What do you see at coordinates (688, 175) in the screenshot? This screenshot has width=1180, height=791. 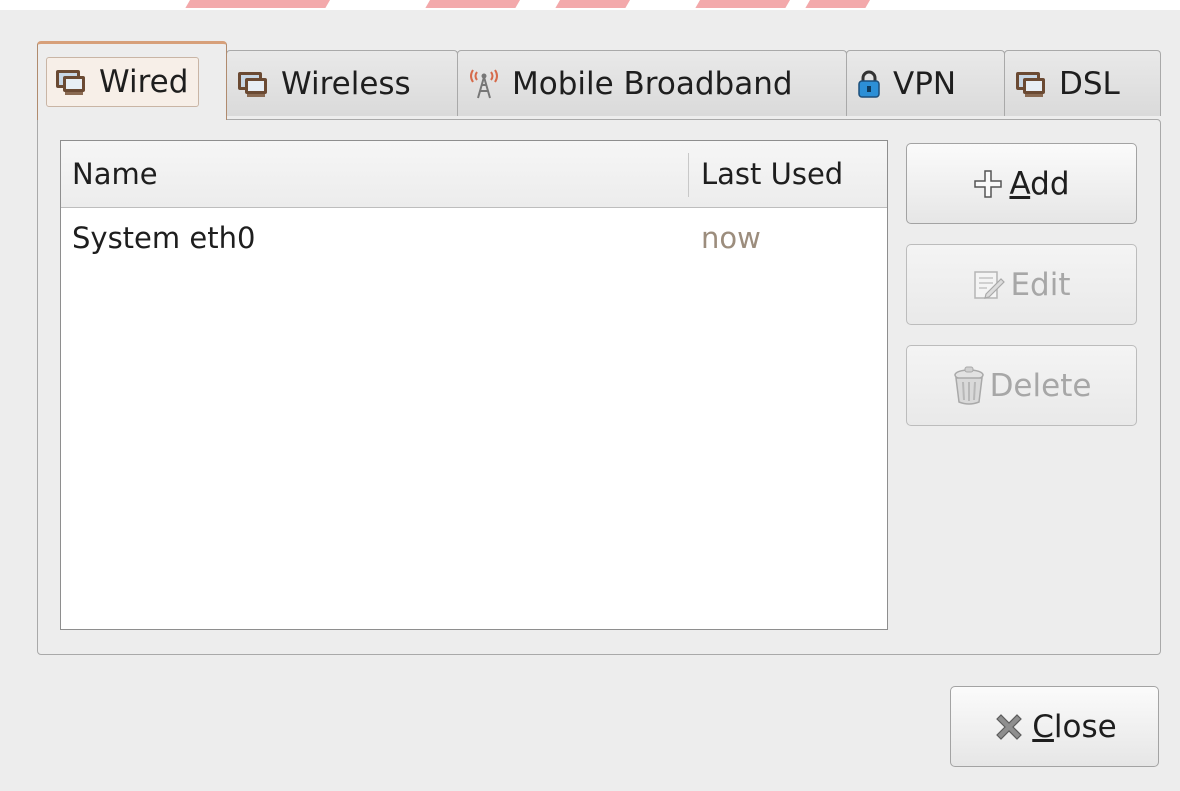 I see `column-separator` at bounding box center [688, 175].